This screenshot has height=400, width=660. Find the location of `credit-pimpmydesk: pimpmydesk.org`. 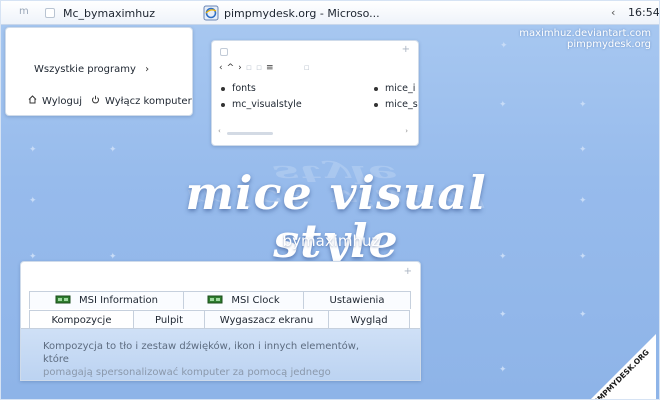

credit-pimpmydesk: pimpmydesk.org is located at coordinates (609, 44).